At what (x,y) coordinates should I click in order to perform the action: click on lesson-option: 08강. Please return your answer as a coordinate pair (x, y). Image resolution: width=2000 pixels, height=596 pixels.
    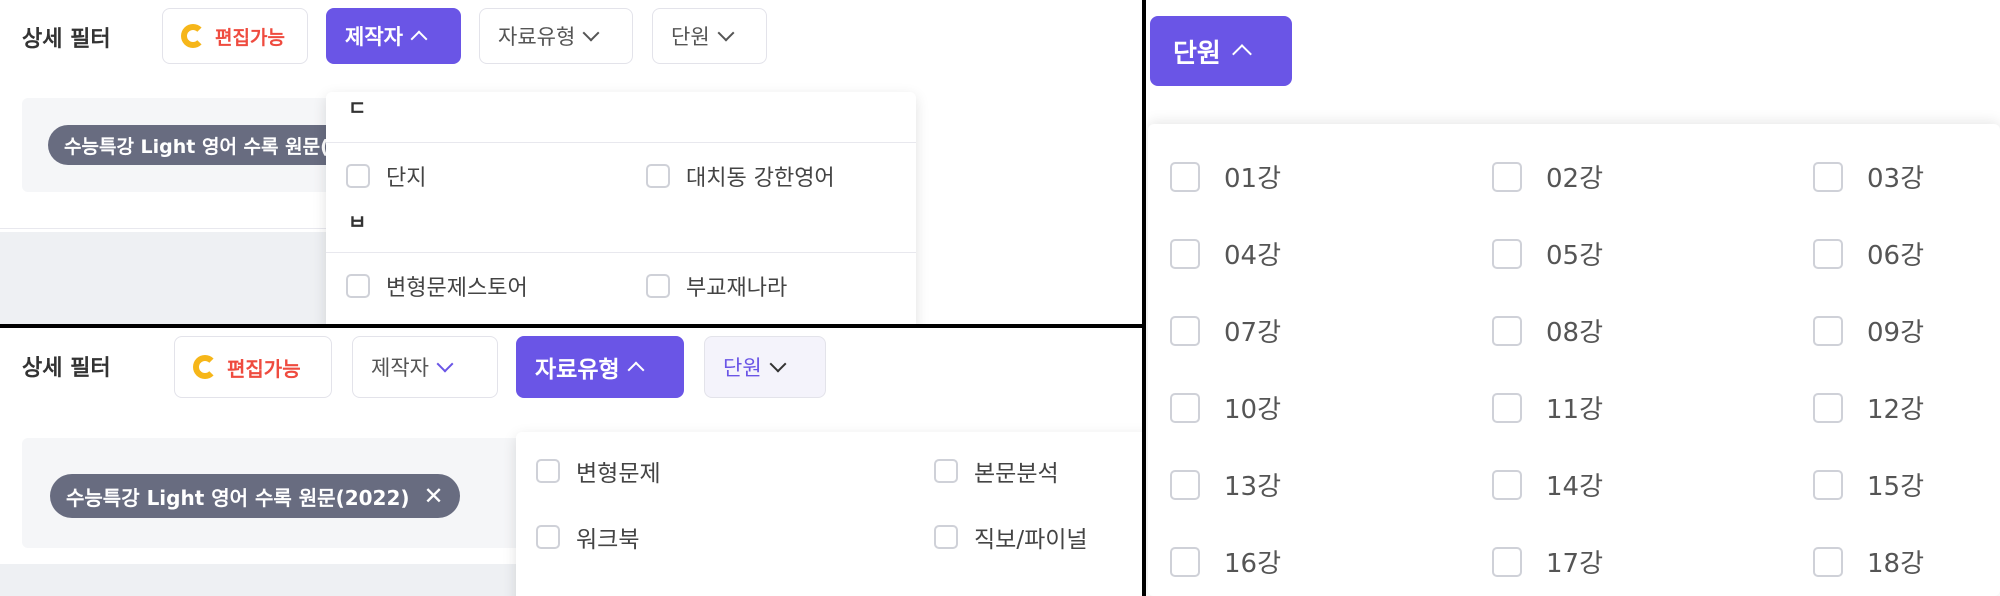
    Looking at the image, I should click on (1547, 330).